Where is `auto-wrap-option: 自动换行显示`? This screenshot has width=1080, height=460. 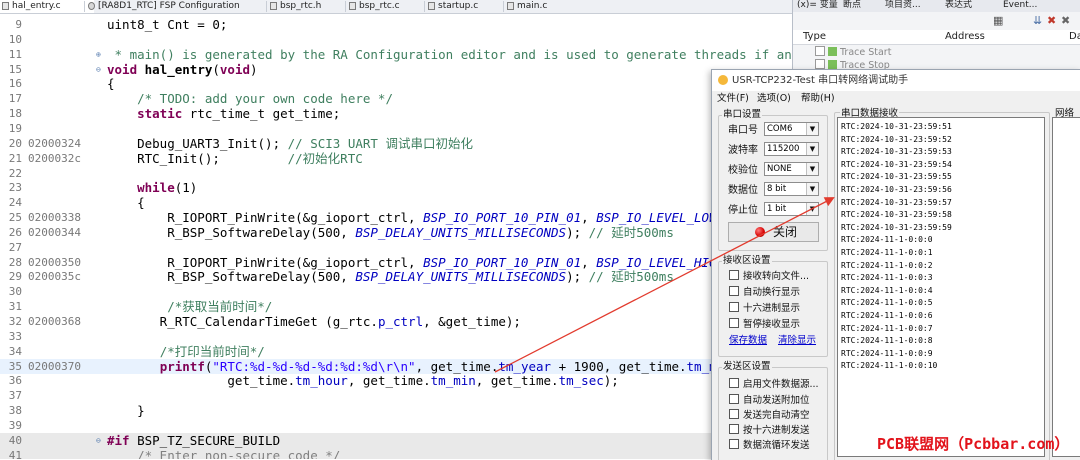
auto-wrap-option: 自动换行显示 is located at coordinates (764, 292).